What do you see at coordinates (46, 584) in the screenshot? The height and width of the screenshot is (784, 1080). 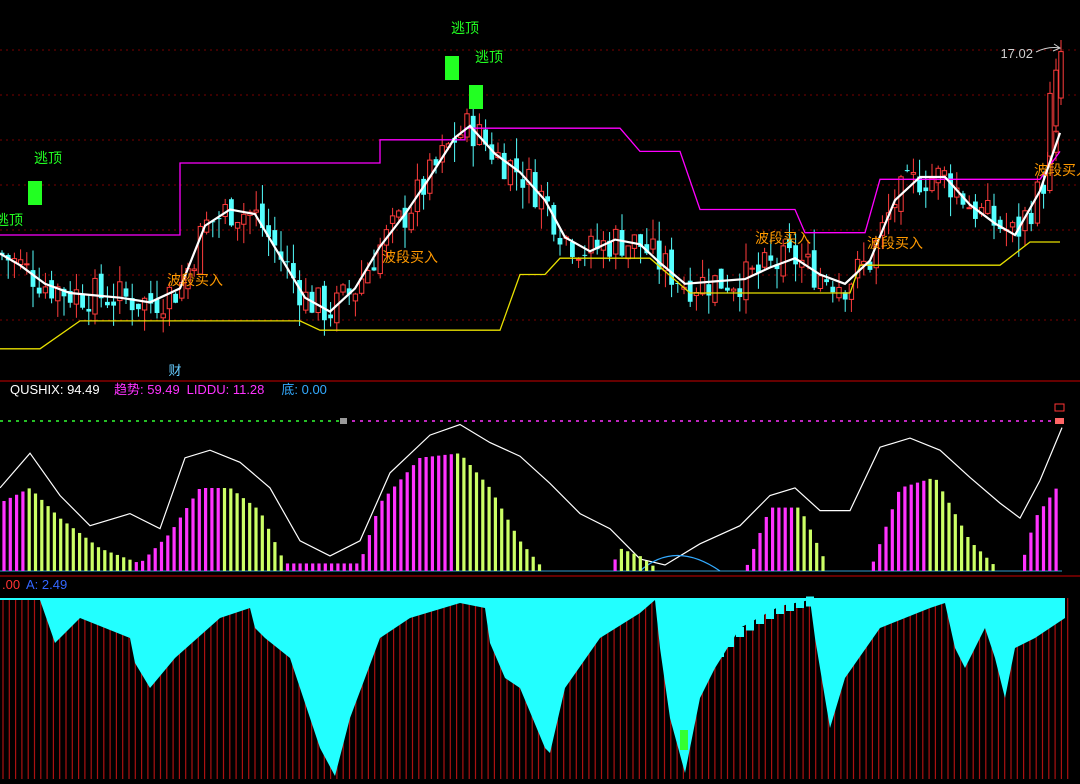 I see `flow-legend-item: A: 2.49` at bounding box center [46, 584].